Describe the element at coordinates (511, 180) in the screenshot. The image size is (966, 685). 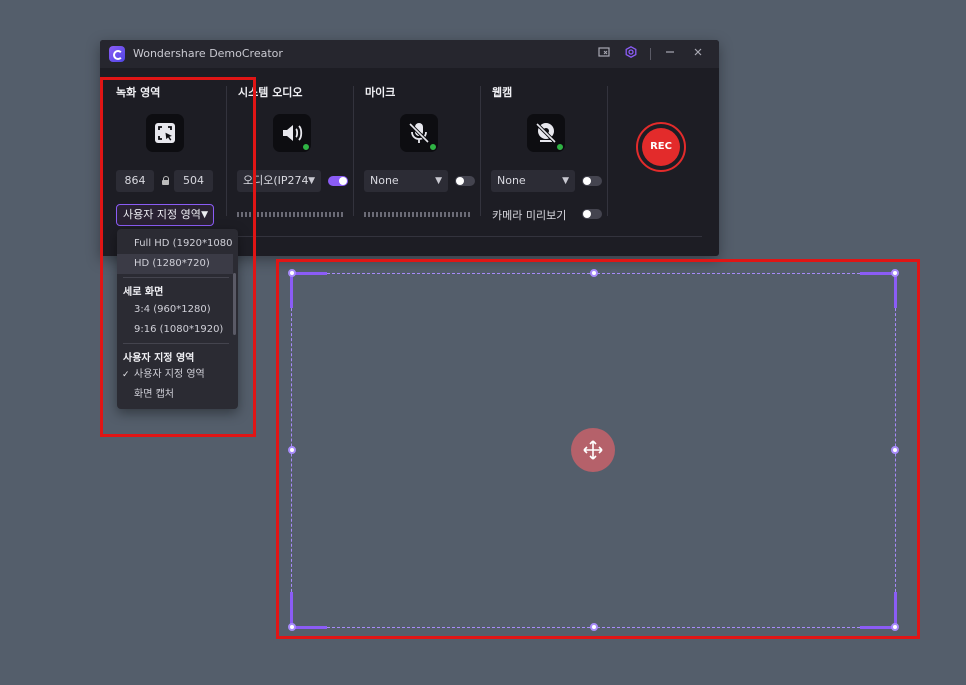
I see `webcam-value: None` at that location.